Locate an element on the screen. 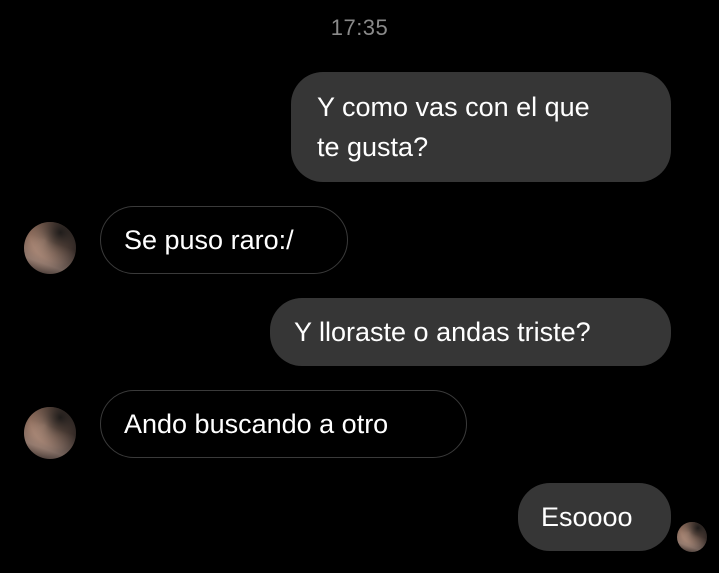 The width and height of the screenshot is (719, 573). seen-avatar-icon is located at coordinates (692, 537).